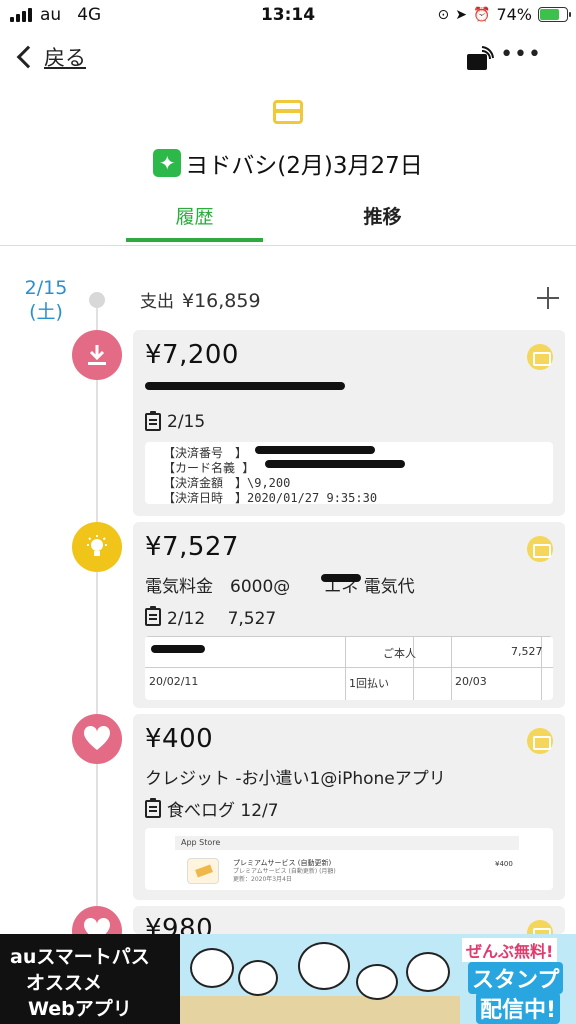  I want to click on transaction-amount: ¥400, so click(179, 739).